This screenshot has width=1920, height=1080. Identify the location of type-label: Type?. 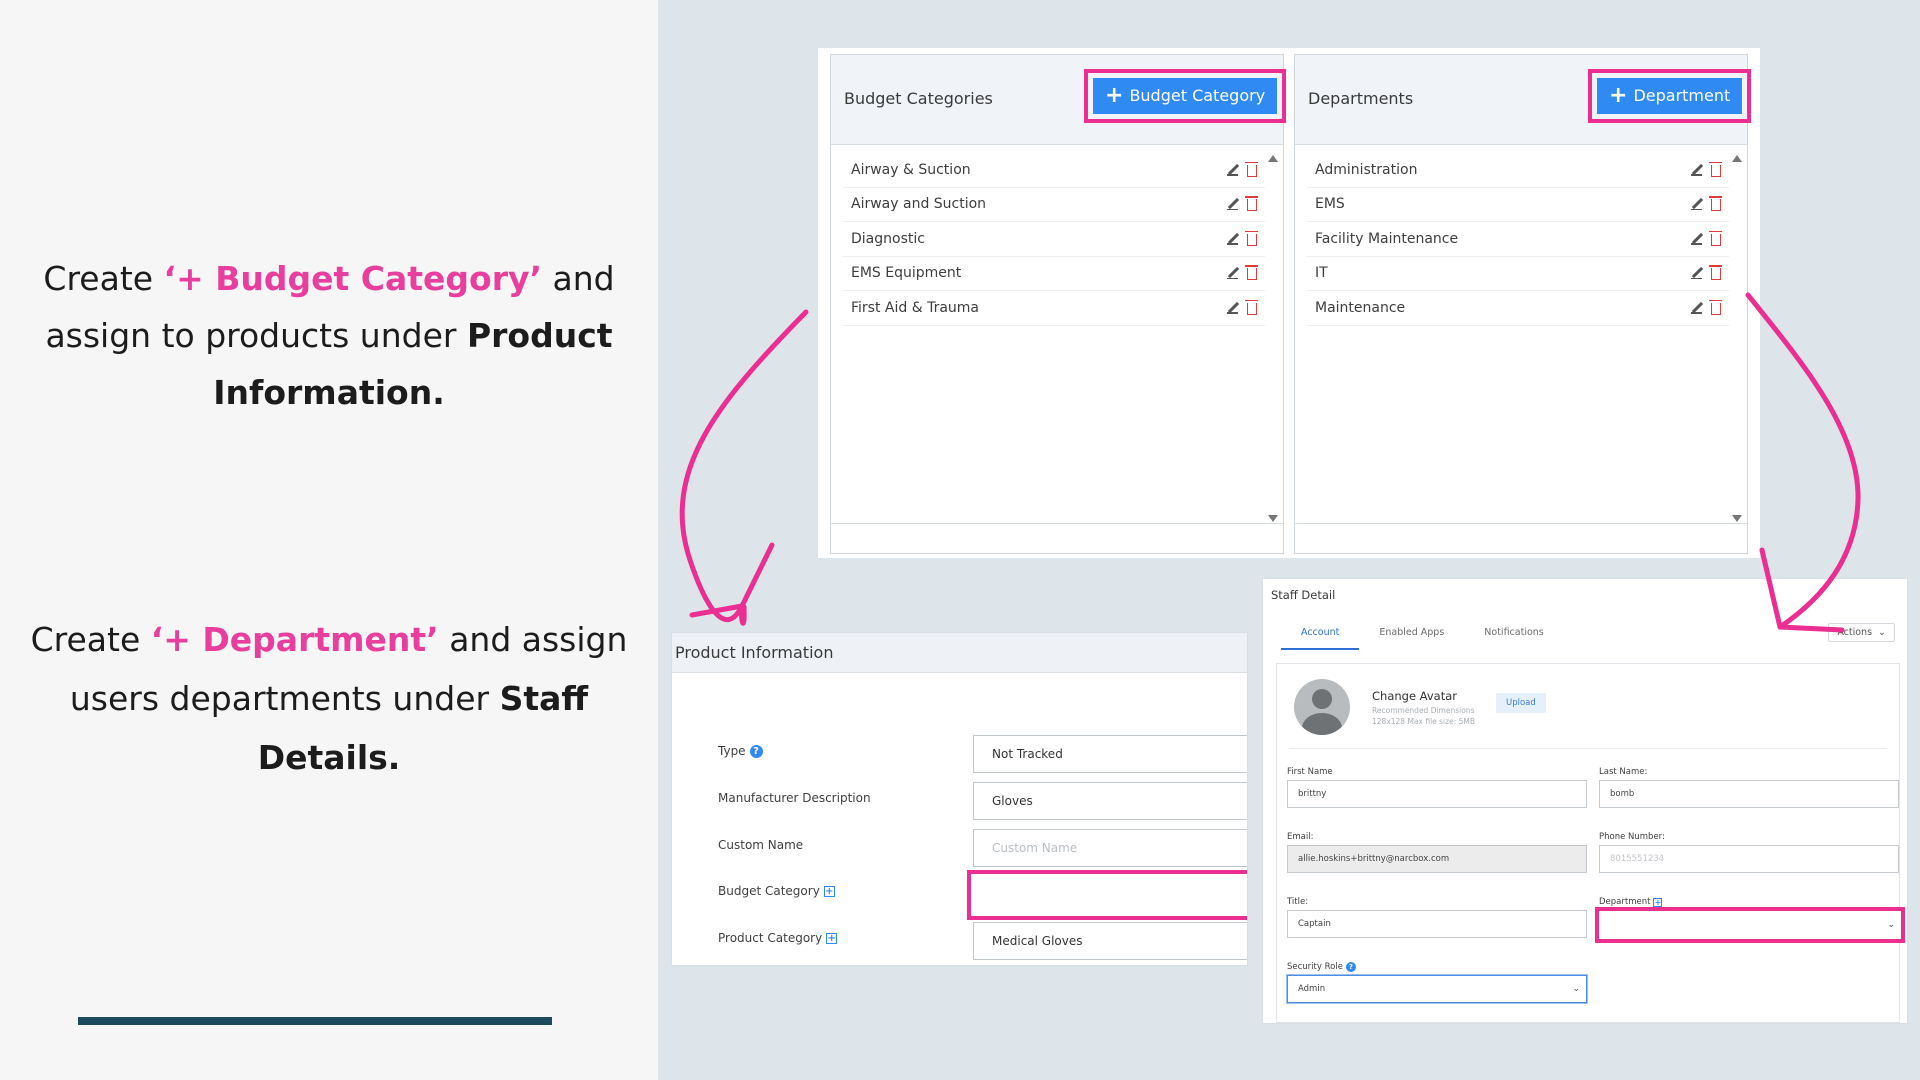
(740, 751).